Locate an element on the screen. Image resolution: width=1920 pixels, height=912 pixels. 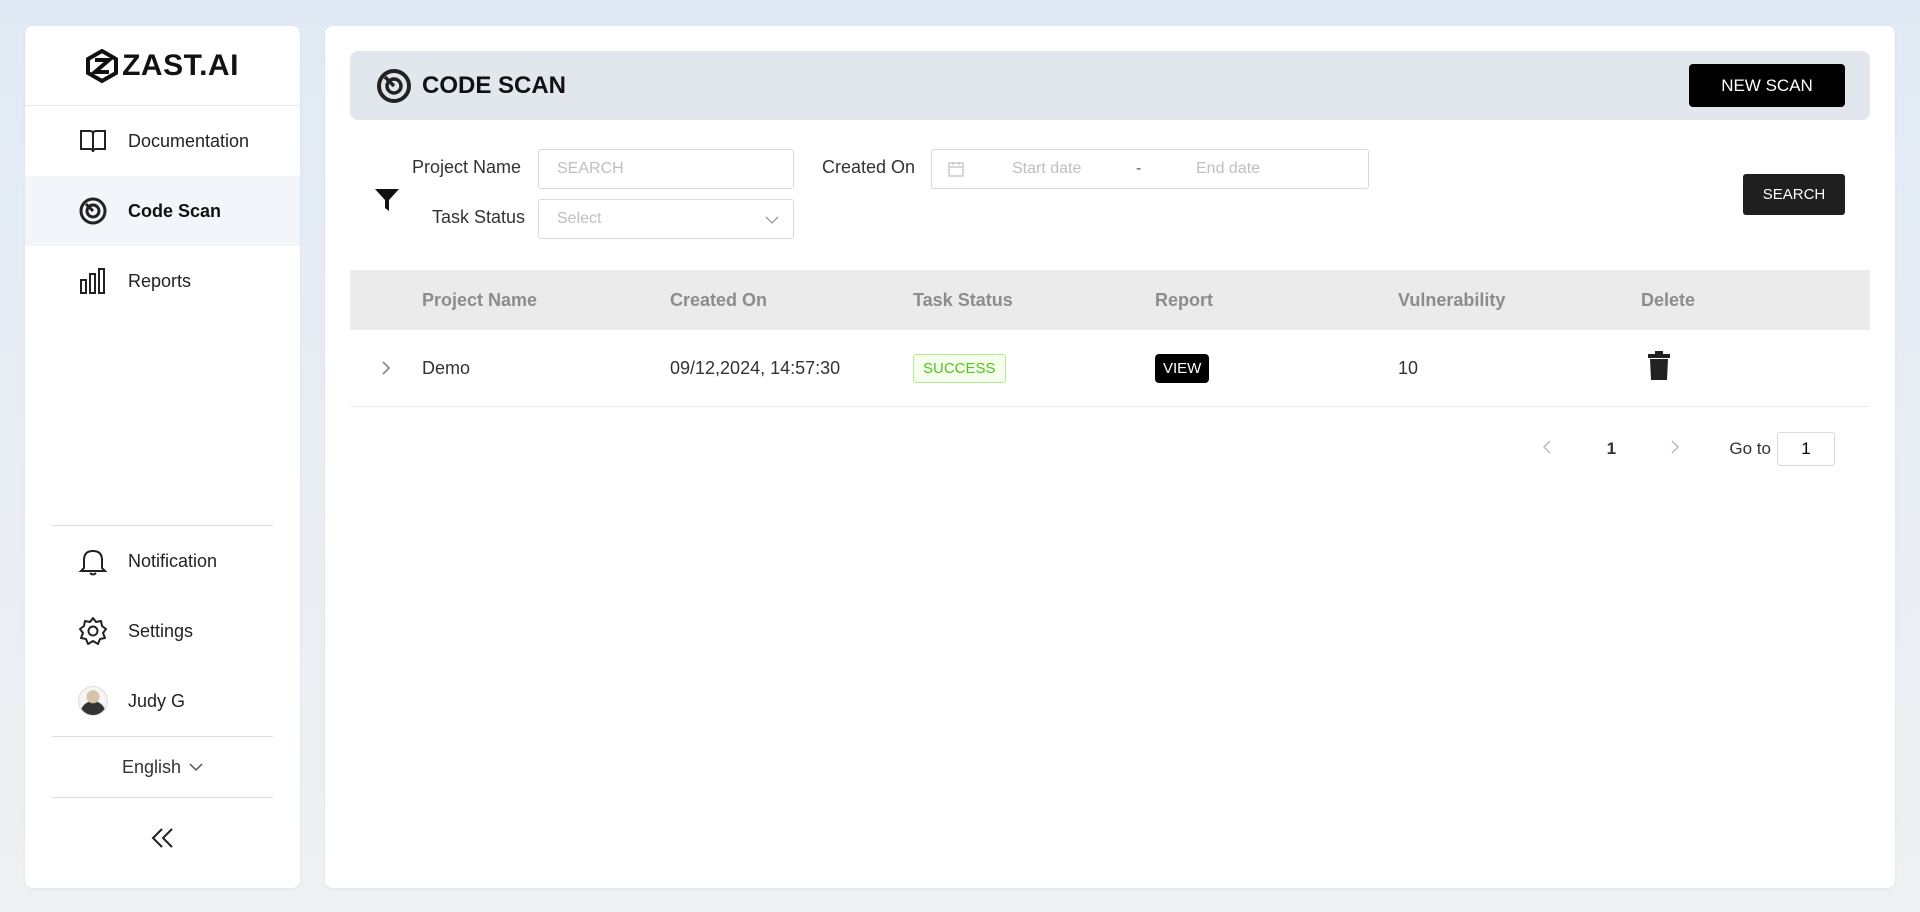
sidebar-item-label: Notification is located at coordinates (173, 560).